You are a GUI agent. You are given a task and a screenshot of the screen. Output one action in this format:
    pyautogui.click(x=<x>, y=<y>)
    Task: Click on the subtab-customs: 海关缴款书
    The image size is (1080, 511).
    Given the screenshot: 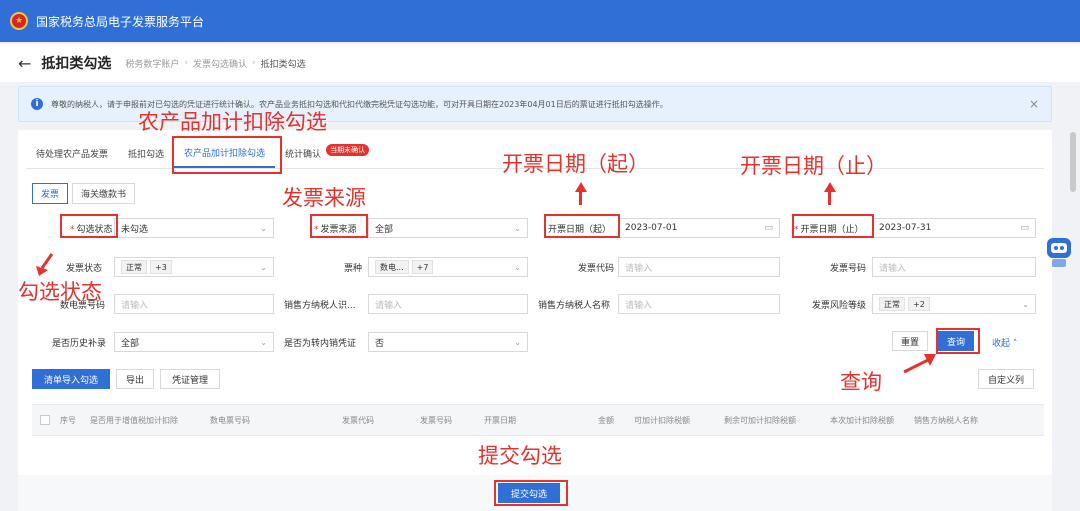 What is the action you would take?
    pyautogui.click(x=104, y=193)
    